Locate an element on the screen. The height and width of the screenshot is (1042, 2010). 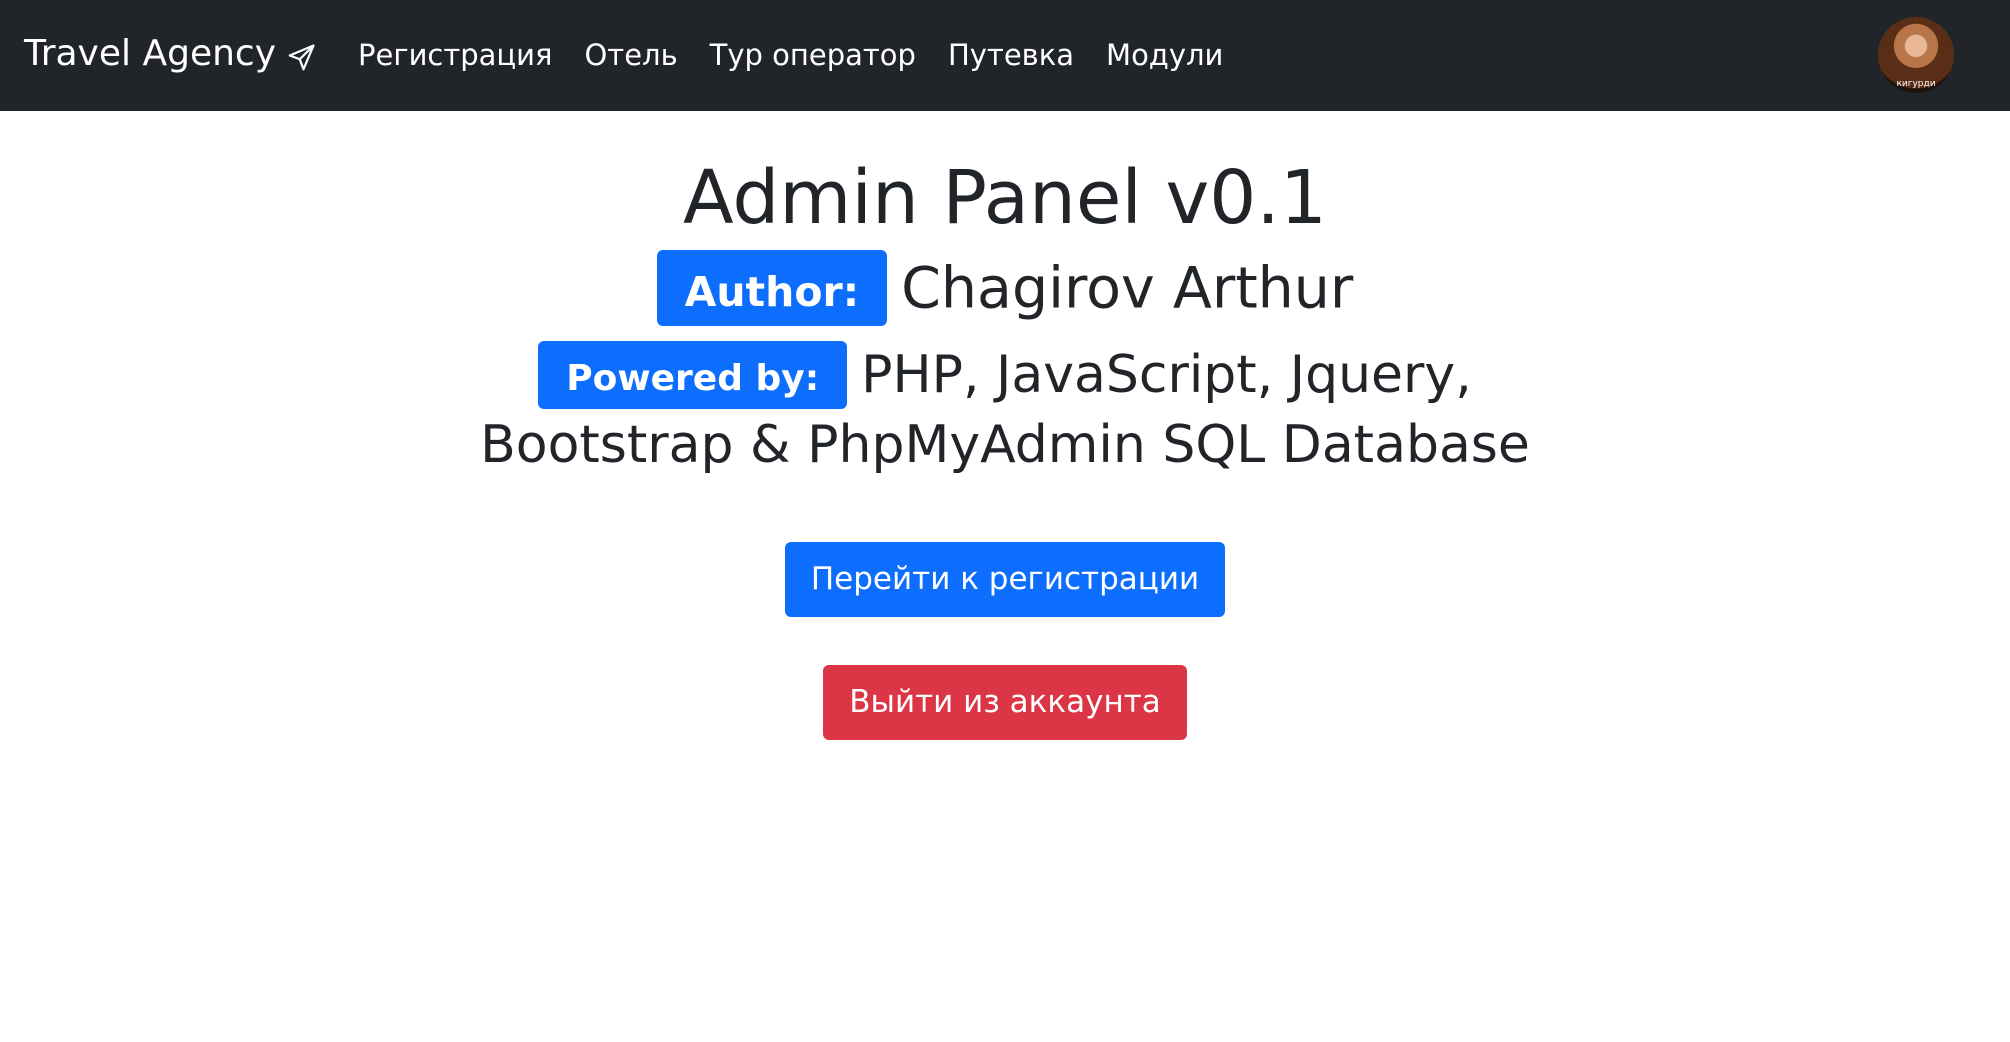
nav-link-hotel: Отель is located at coordinates (630, 55).